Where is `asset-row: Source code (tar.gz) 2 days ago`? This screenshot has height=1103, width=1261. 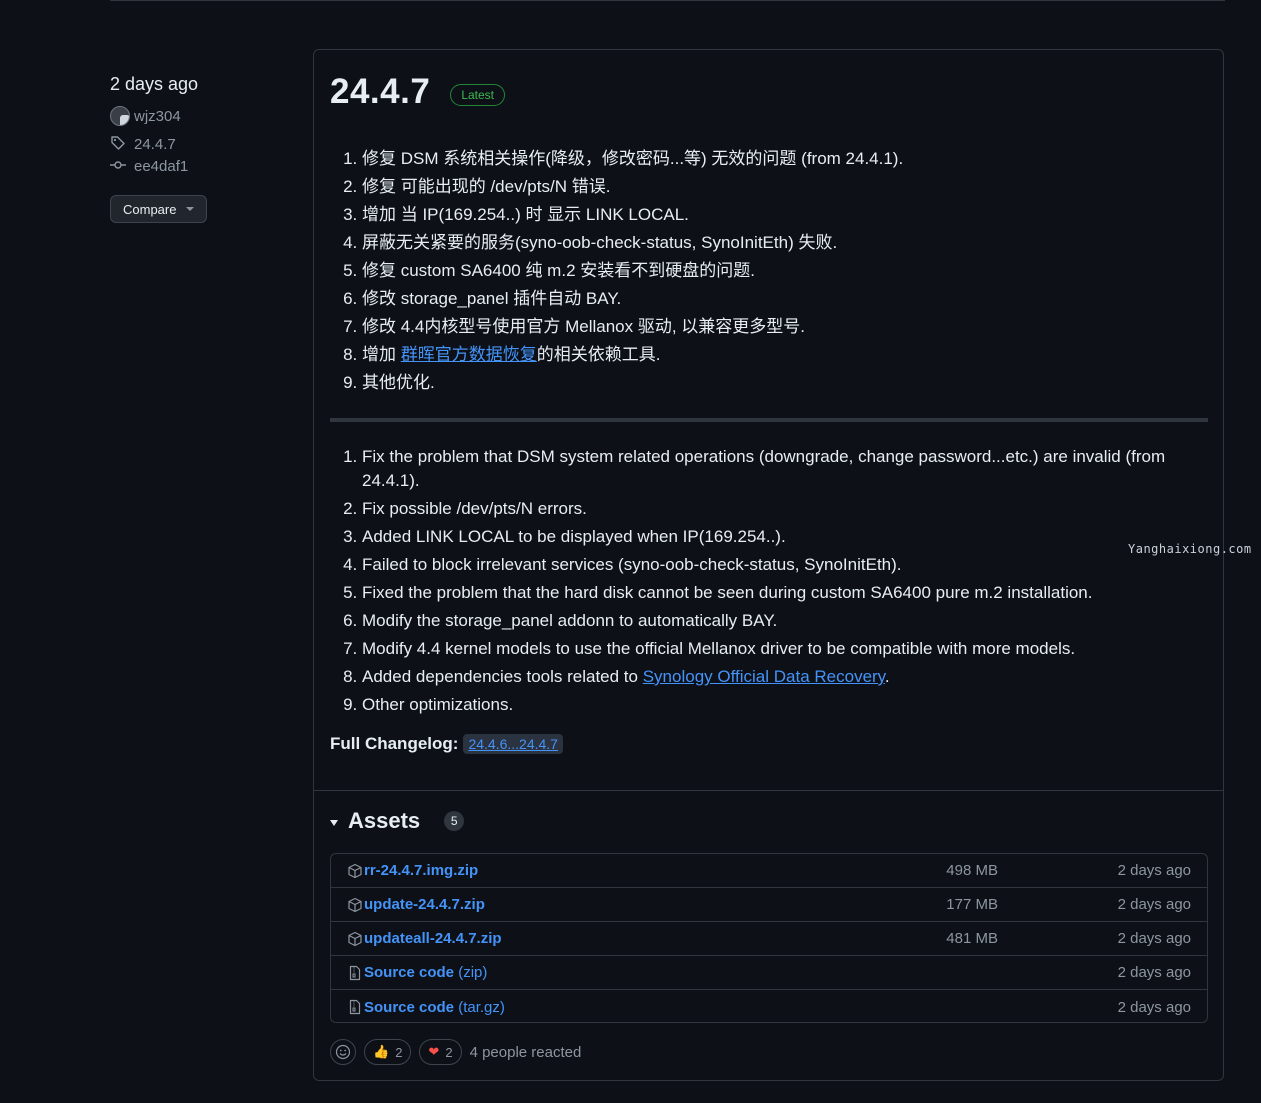
asset-row: Source code (tar.gz) 2 days ago is located at coordinates (769, 1006).